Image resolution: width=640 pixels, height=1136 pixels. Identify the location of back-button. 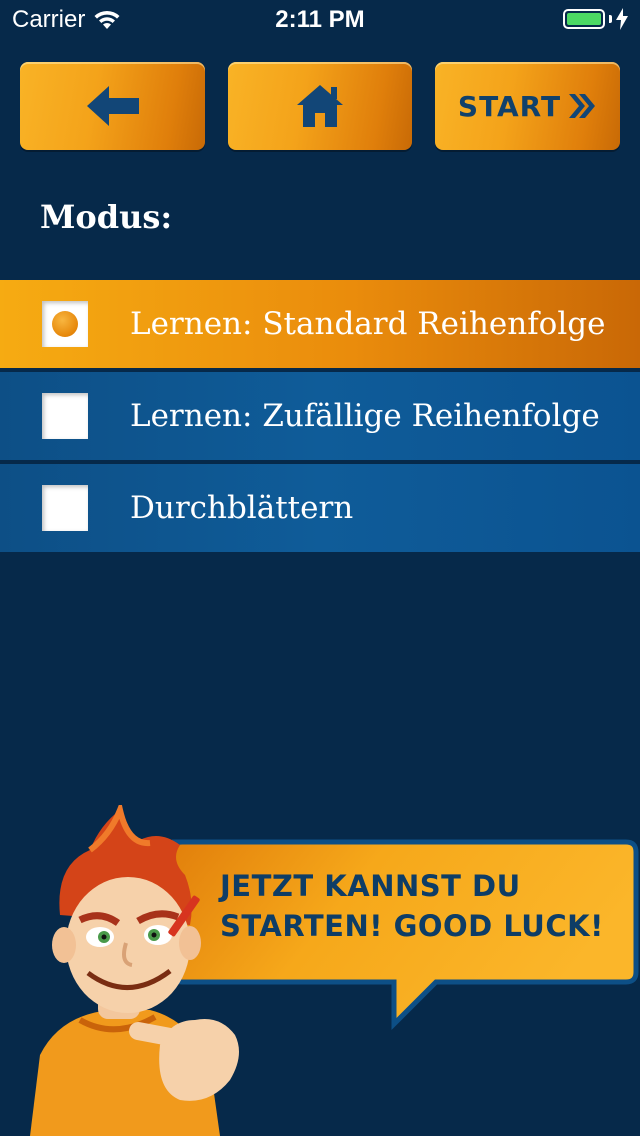
(112, 106).